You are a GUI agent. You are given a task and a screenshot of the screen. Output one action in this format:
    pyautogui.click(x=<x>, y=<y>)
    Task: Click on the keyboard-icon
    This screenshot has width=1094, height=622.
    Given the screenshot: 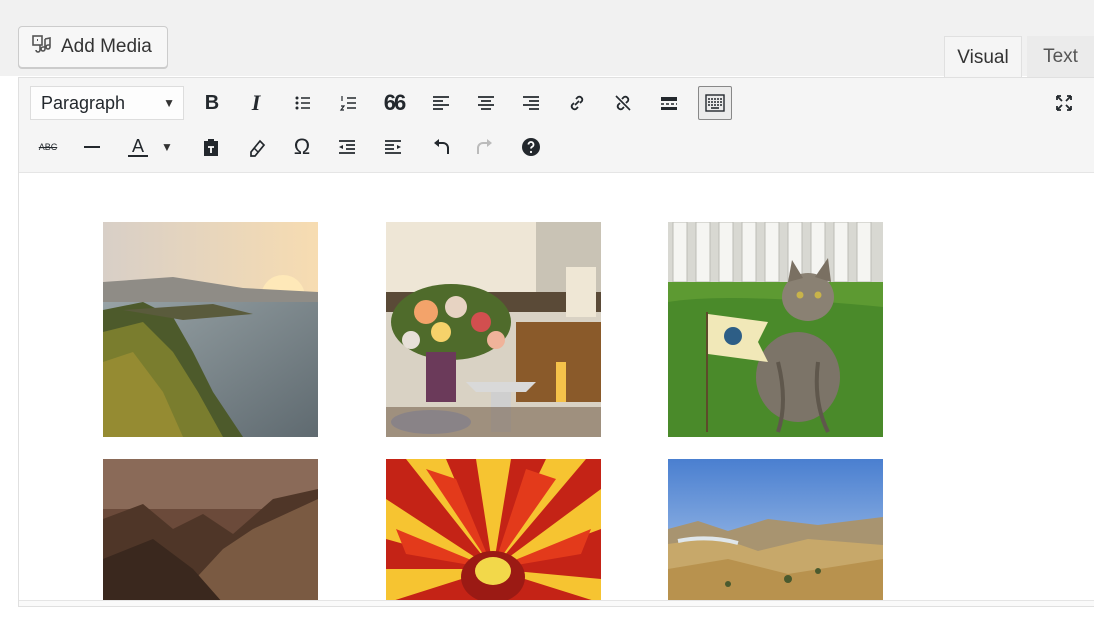 What is the action you would take?
    pyautogui.click(x=715, y=103)
    